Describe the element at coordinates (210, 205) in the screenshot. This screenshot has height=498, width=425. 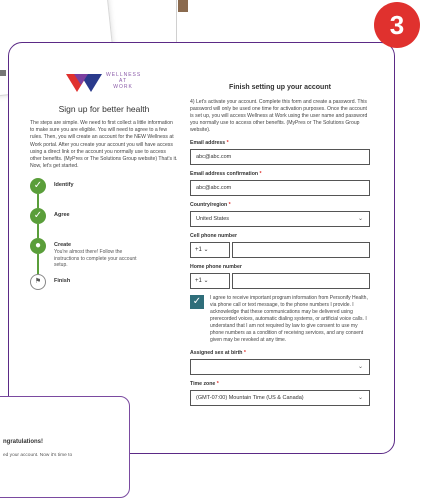
I see `country-label: Country/region *` at that location.